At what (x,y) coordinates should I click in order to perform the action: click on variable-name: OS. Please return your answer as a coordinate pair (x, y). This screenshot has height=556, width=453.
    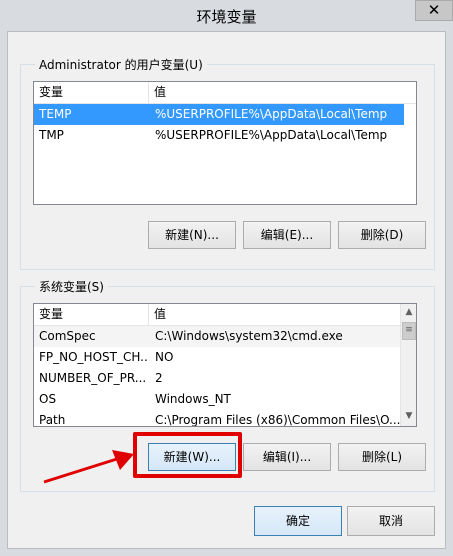
    Looking at the image, I should click on (48, 399).